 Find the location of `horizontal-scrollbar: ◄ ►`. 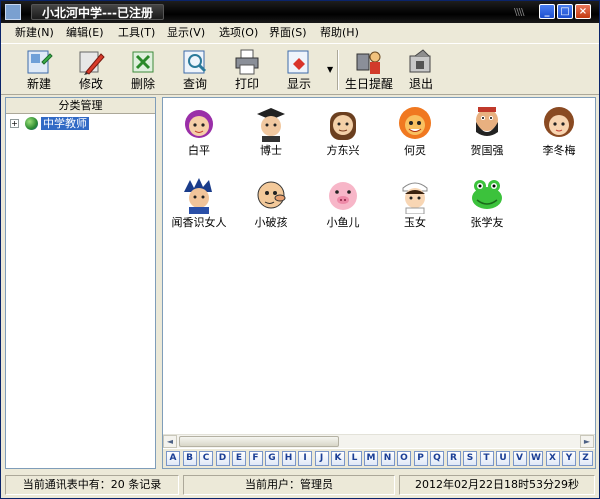

horizontal-scrollbar: ◄ ► is located at coordinates (379, 441).